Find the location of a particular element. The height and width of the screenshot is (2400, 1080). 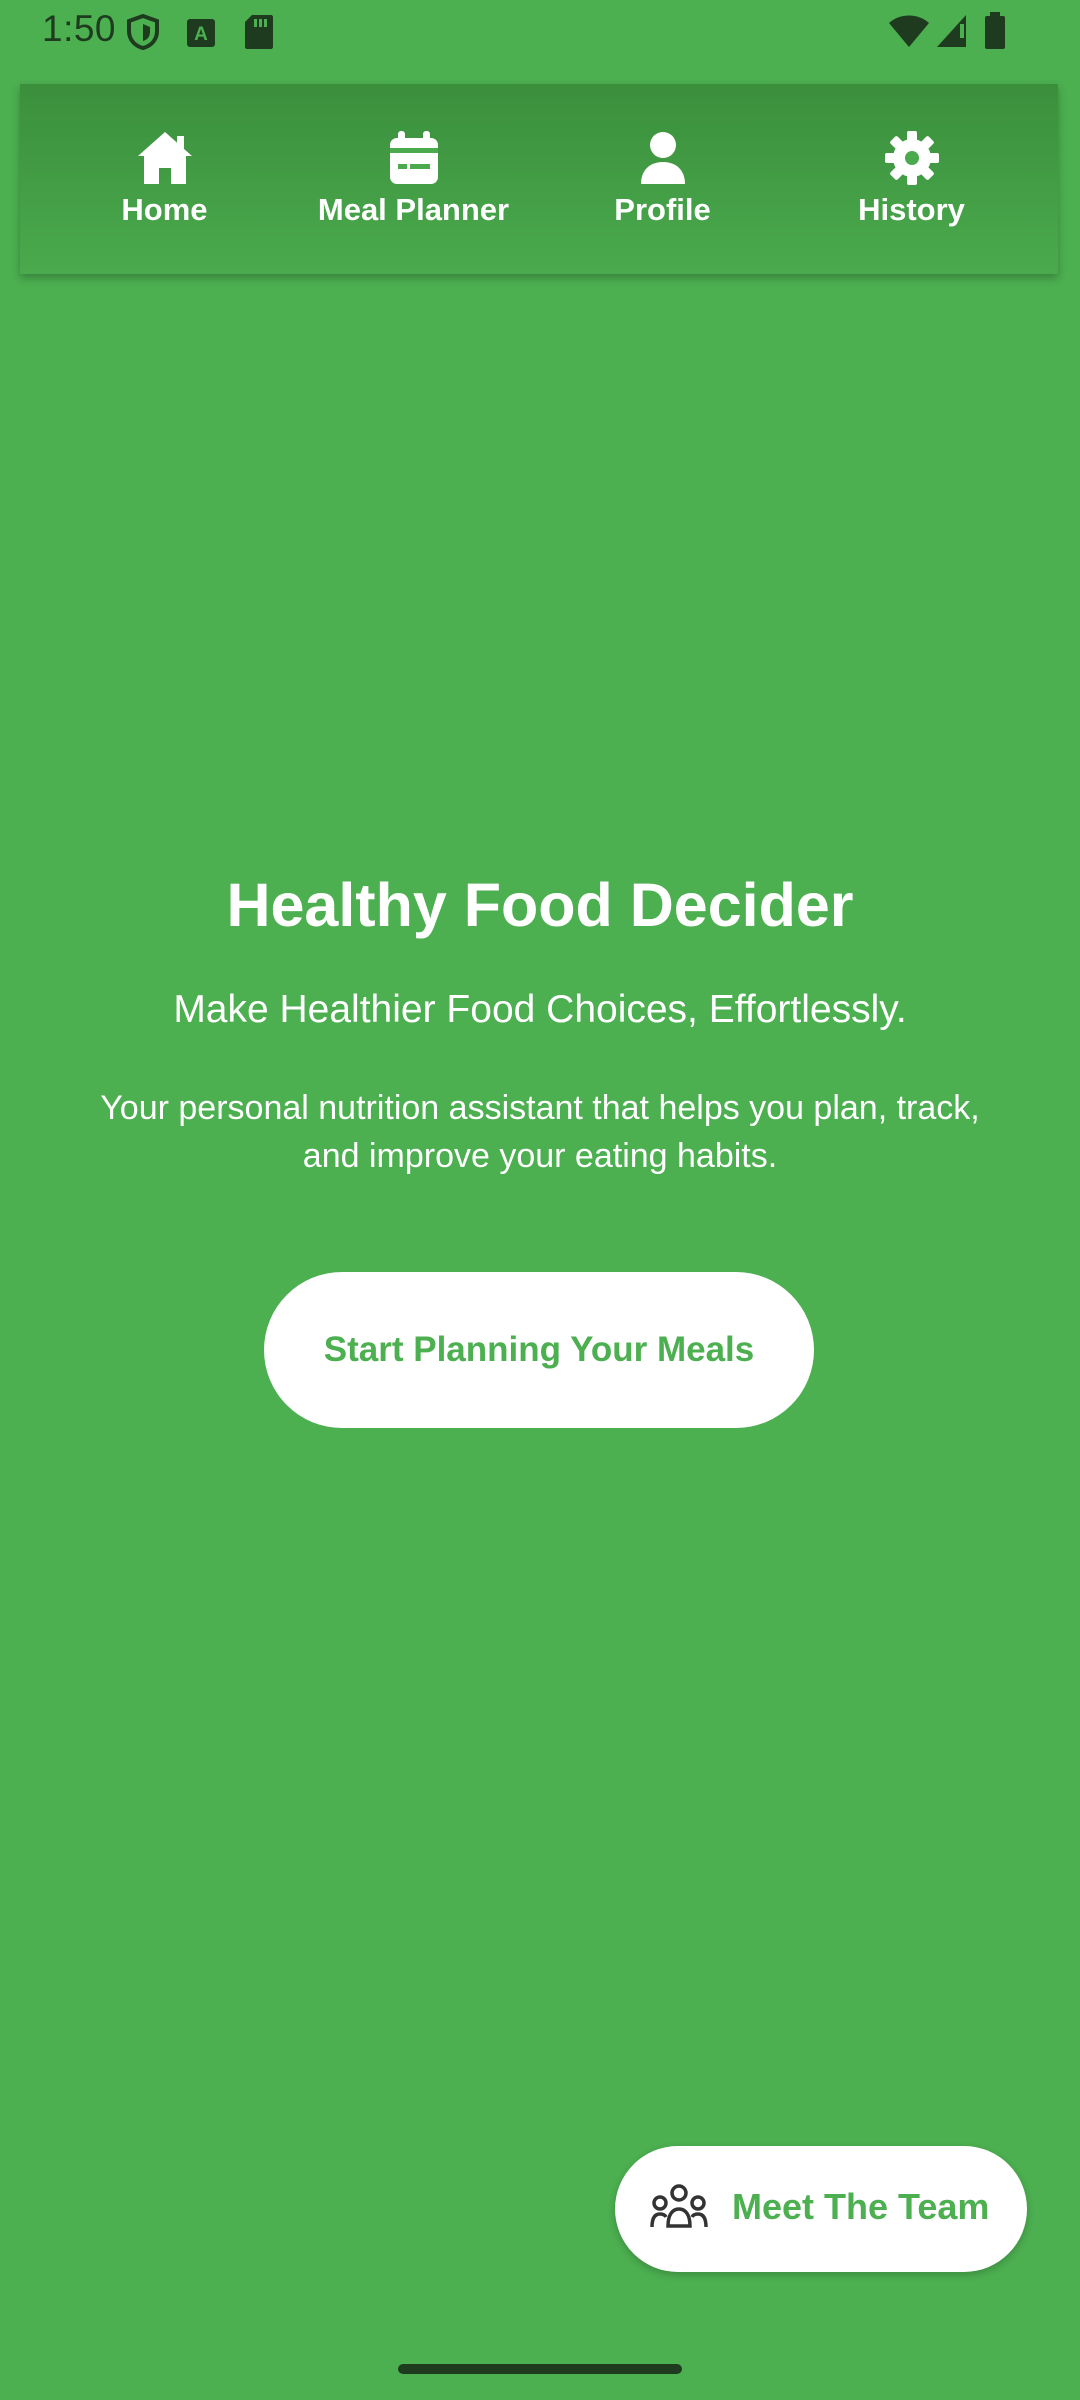

page-title: Healthy Food Decider is located at coordinates (540, 905).